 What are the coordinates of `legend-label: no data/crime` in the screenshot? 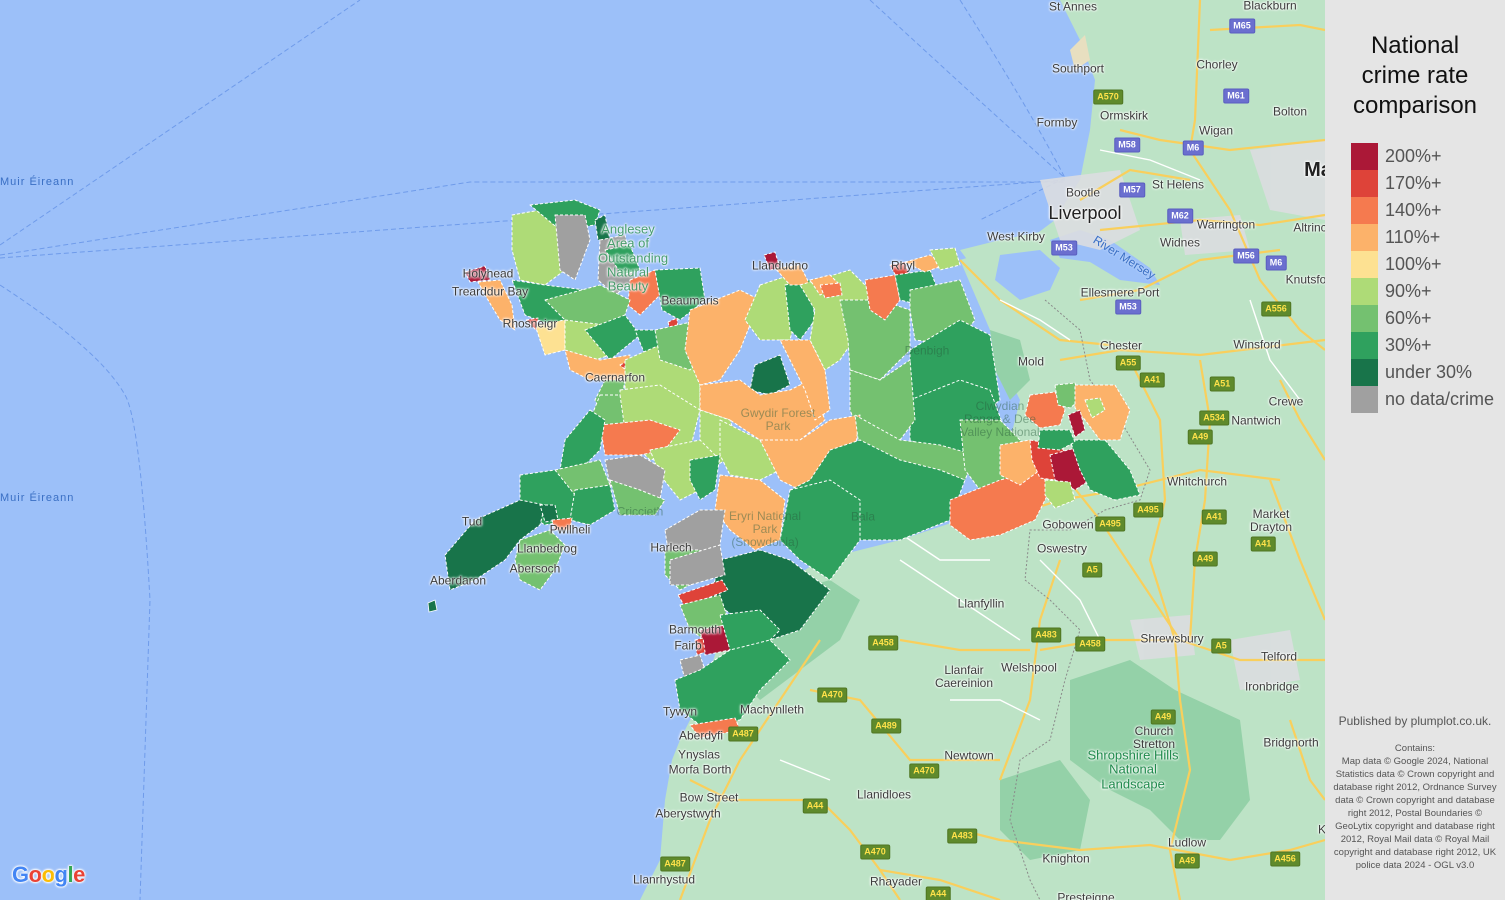 It's located at (1440, 399).